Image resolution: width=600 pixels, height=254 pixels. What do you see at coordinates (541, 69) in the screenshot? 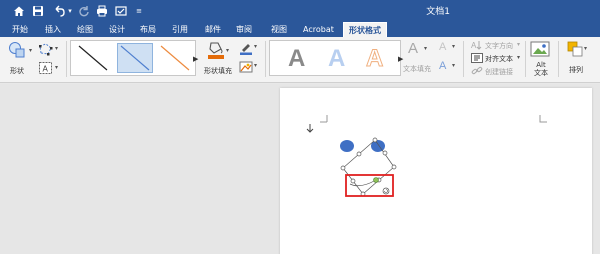
I see `alt-text-label: Alt 文本` at bounding box center [541, 69].